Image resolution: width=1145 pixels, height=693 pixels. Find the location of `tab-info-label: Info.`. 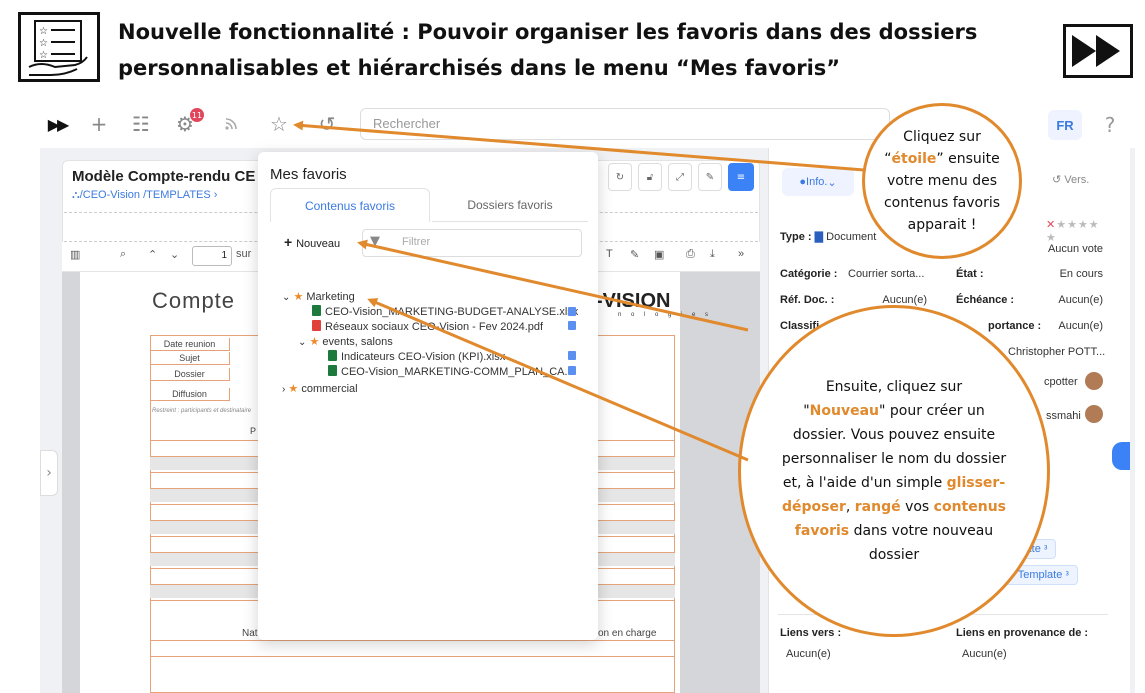

tab-info-label: Info. is located at coordinates (817, 182).